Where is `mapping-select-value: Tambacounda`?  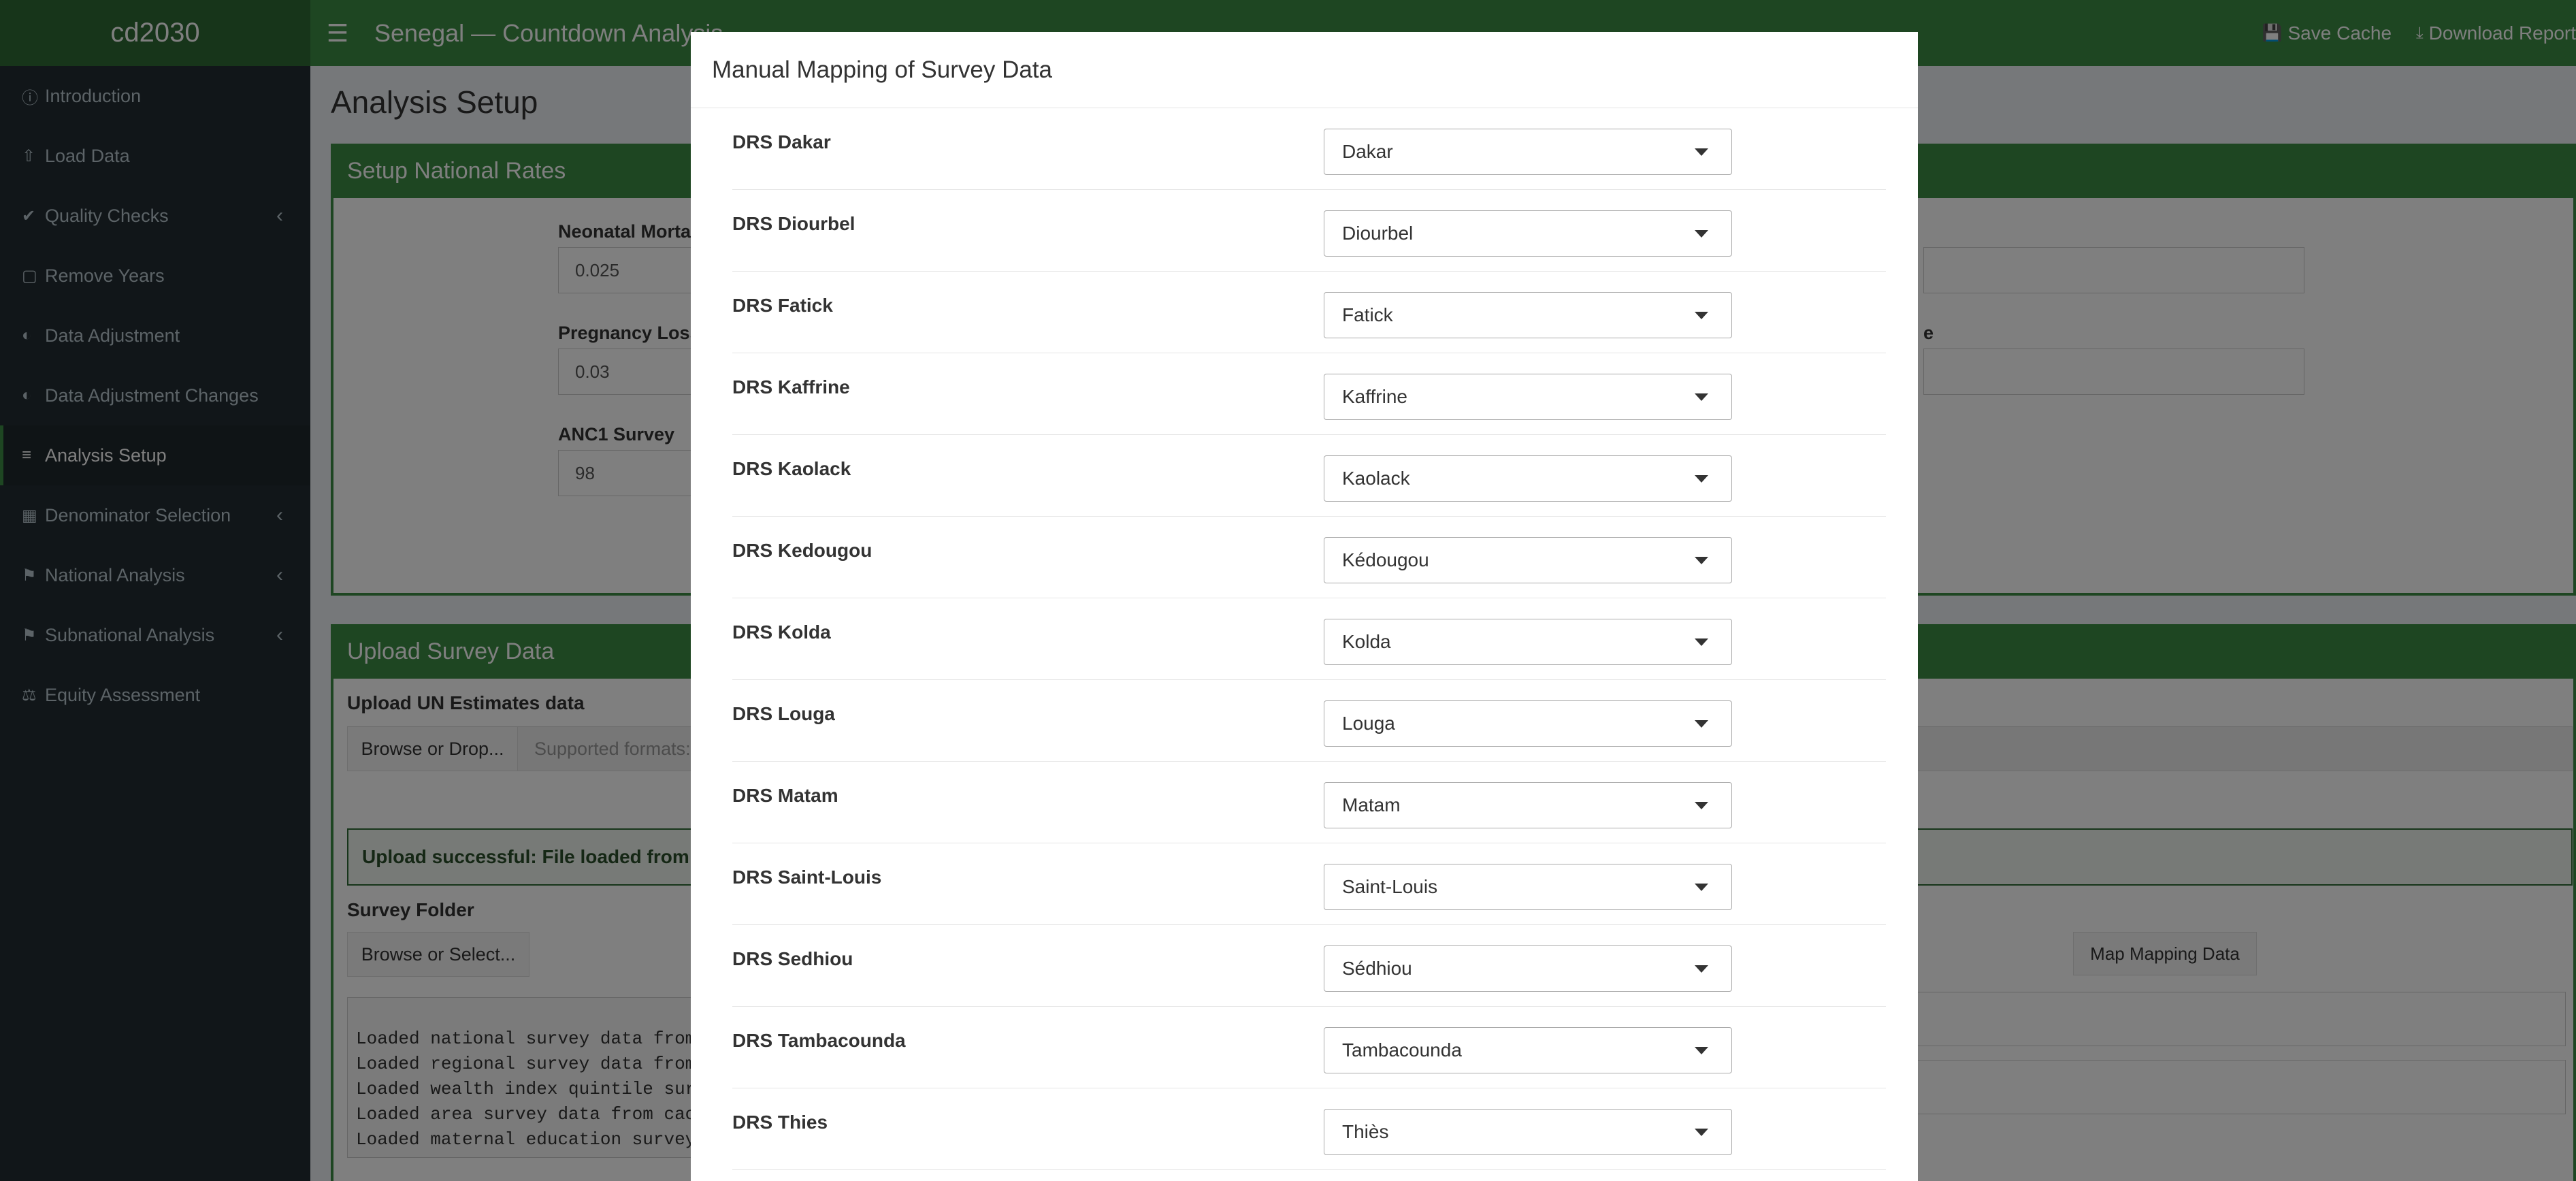 mapping-select-value: Tambacounda is located at coordinates (1402, 1050).